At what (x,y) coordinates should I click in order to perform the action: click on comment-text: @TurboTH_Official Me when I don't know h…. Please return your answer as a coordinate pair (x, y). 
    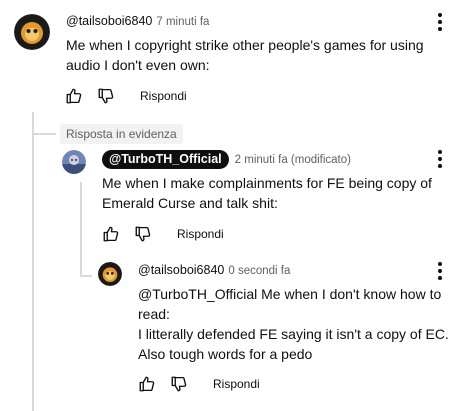
    Looking at the image, I should click on (293, 324).